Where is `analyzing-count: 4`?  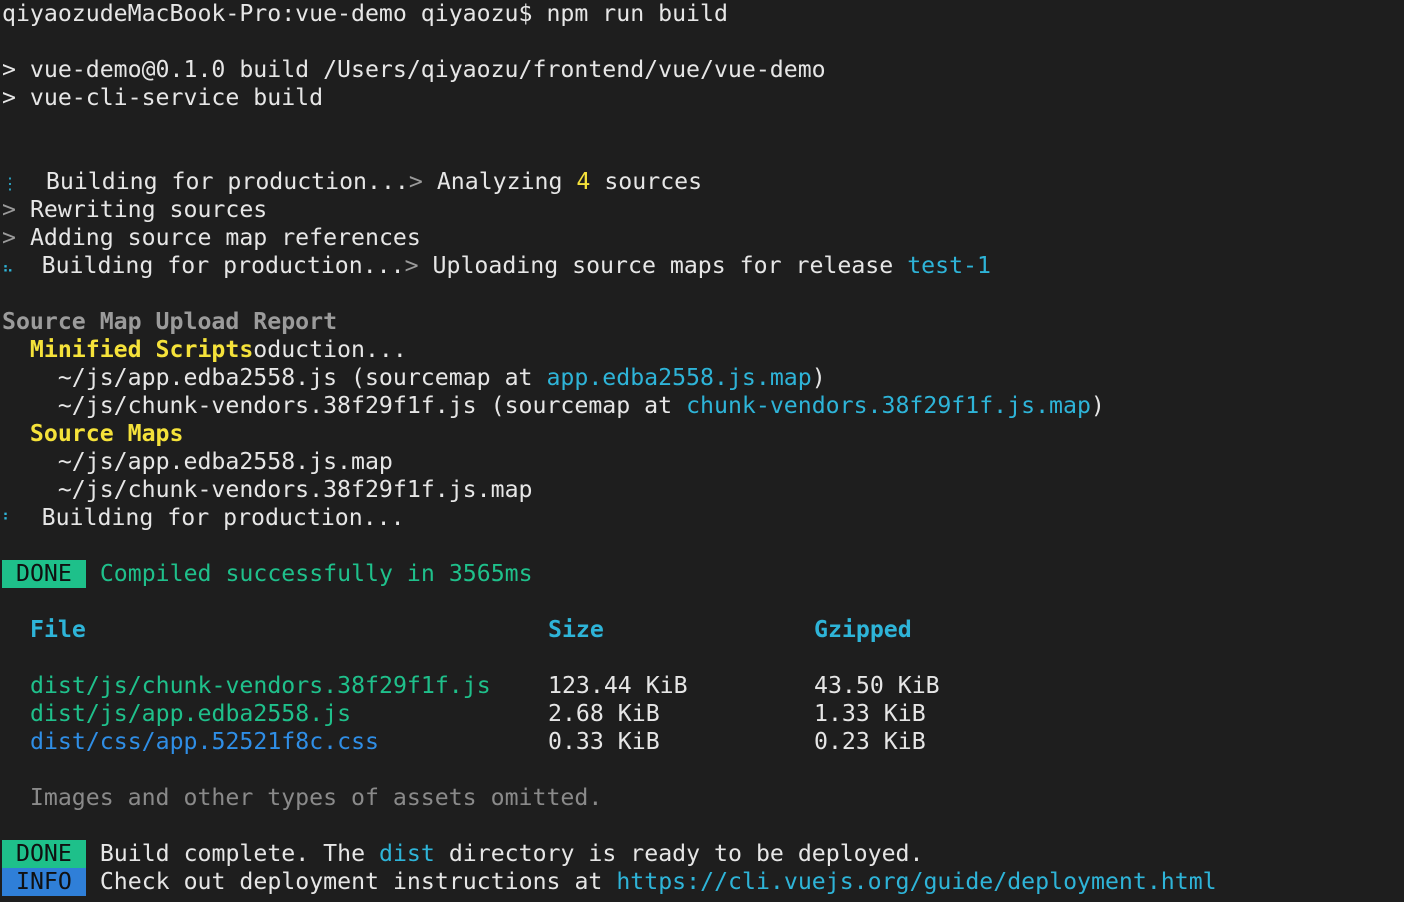
analyzing-count: 4 is located at coordinates (583, 181).